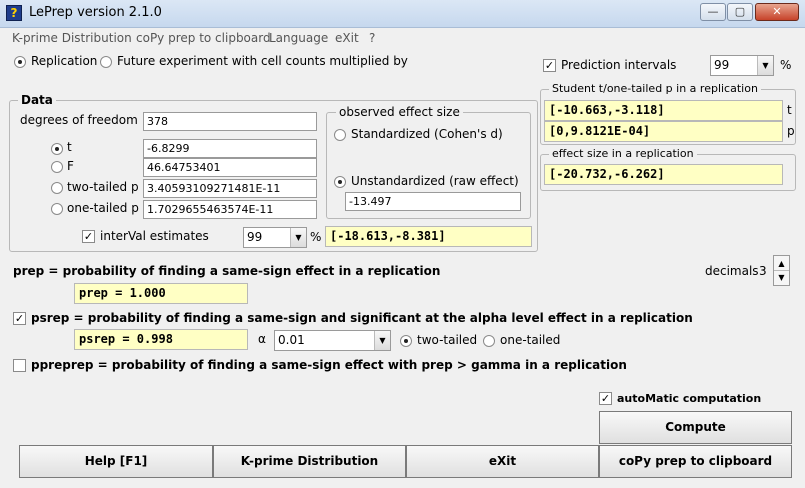 This screenshot has width=805, height=488. What do you see at coordinates (69, 147) in the screenshot?
I see `t-label: t` at bounding box center [69, 147].